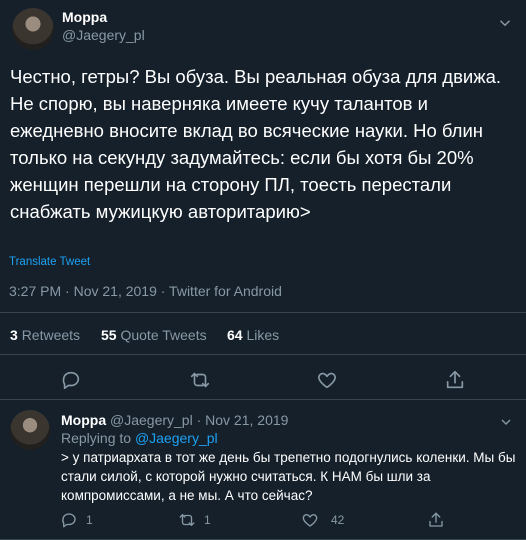 The image size is (526, 540). What do you see at coordinates (263, 335) in the screenshot?
I see `likes-label: Likes` at bounding box center [263, 335].